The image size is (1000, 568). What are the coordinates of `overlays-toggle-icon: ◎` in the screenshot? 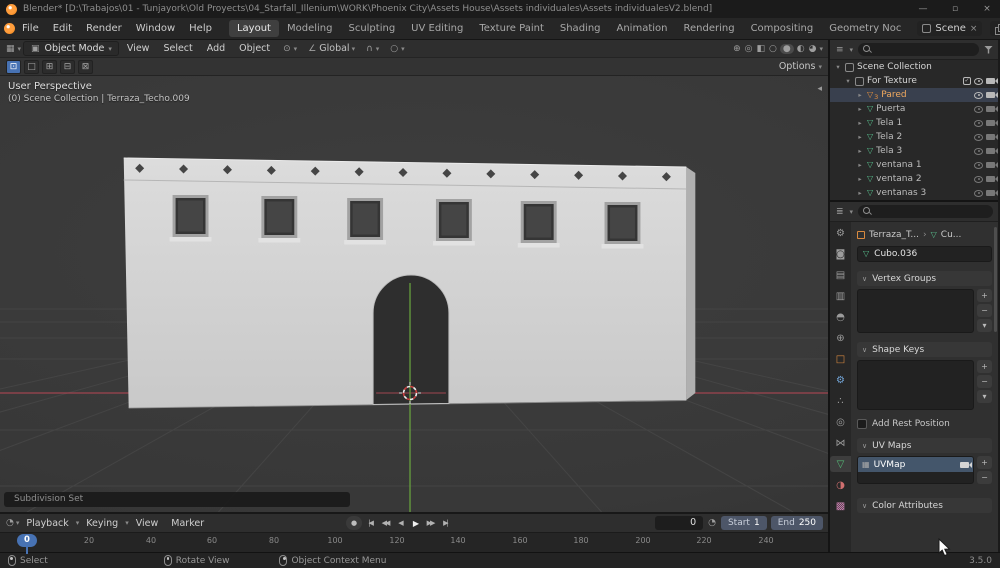 It's located at (749, 49).